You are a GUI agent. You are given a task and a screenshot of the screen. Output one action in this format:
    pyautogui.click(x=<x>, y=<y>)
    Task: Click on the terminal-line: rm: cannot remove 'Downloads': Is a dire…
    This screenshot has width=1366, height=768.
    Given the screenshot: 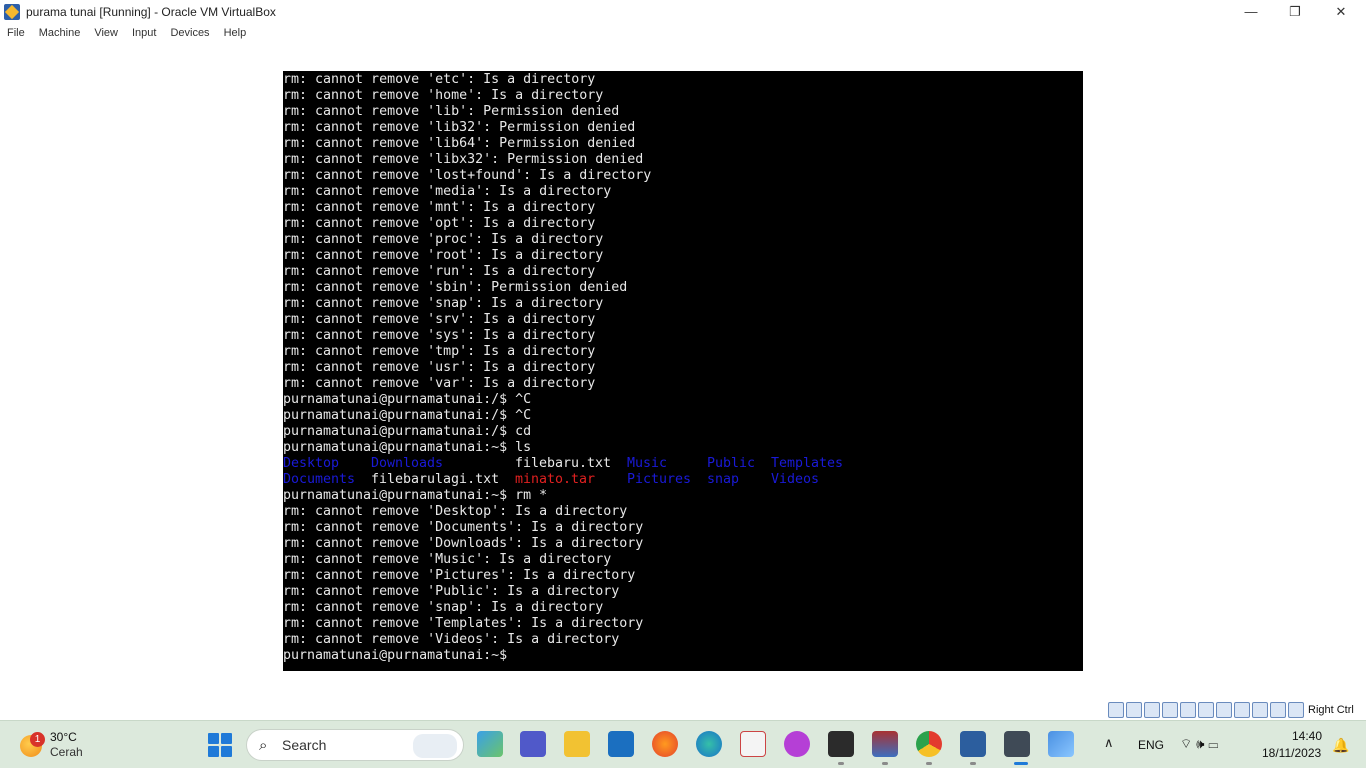 What is the action you would take?
    pyautogui.click(x=463, y=543)
    